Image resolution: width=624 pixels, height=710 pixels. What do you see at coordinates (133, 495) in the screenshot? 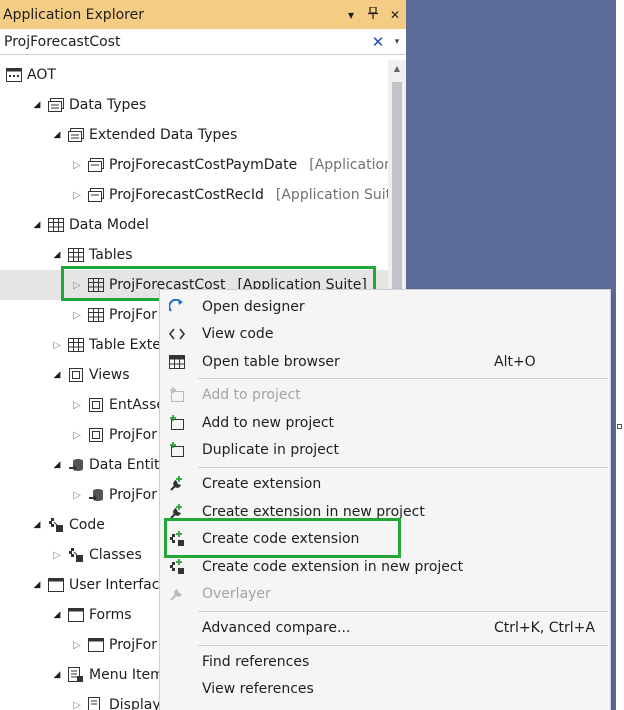
I see `tree-label: ProjFor` at bounding box center [133, 495].